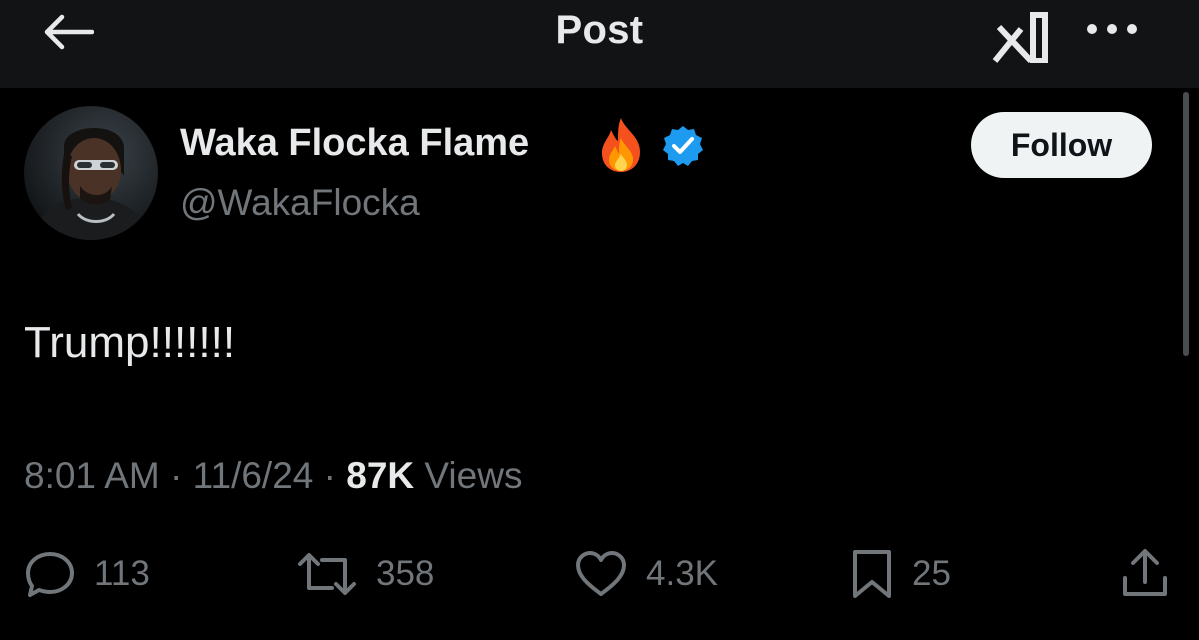 The image size is (1199, 640). What do you see at coordinates (87, 574) in the screenshot?
I see `reply-button: 113` at bounding box center [87, 574].